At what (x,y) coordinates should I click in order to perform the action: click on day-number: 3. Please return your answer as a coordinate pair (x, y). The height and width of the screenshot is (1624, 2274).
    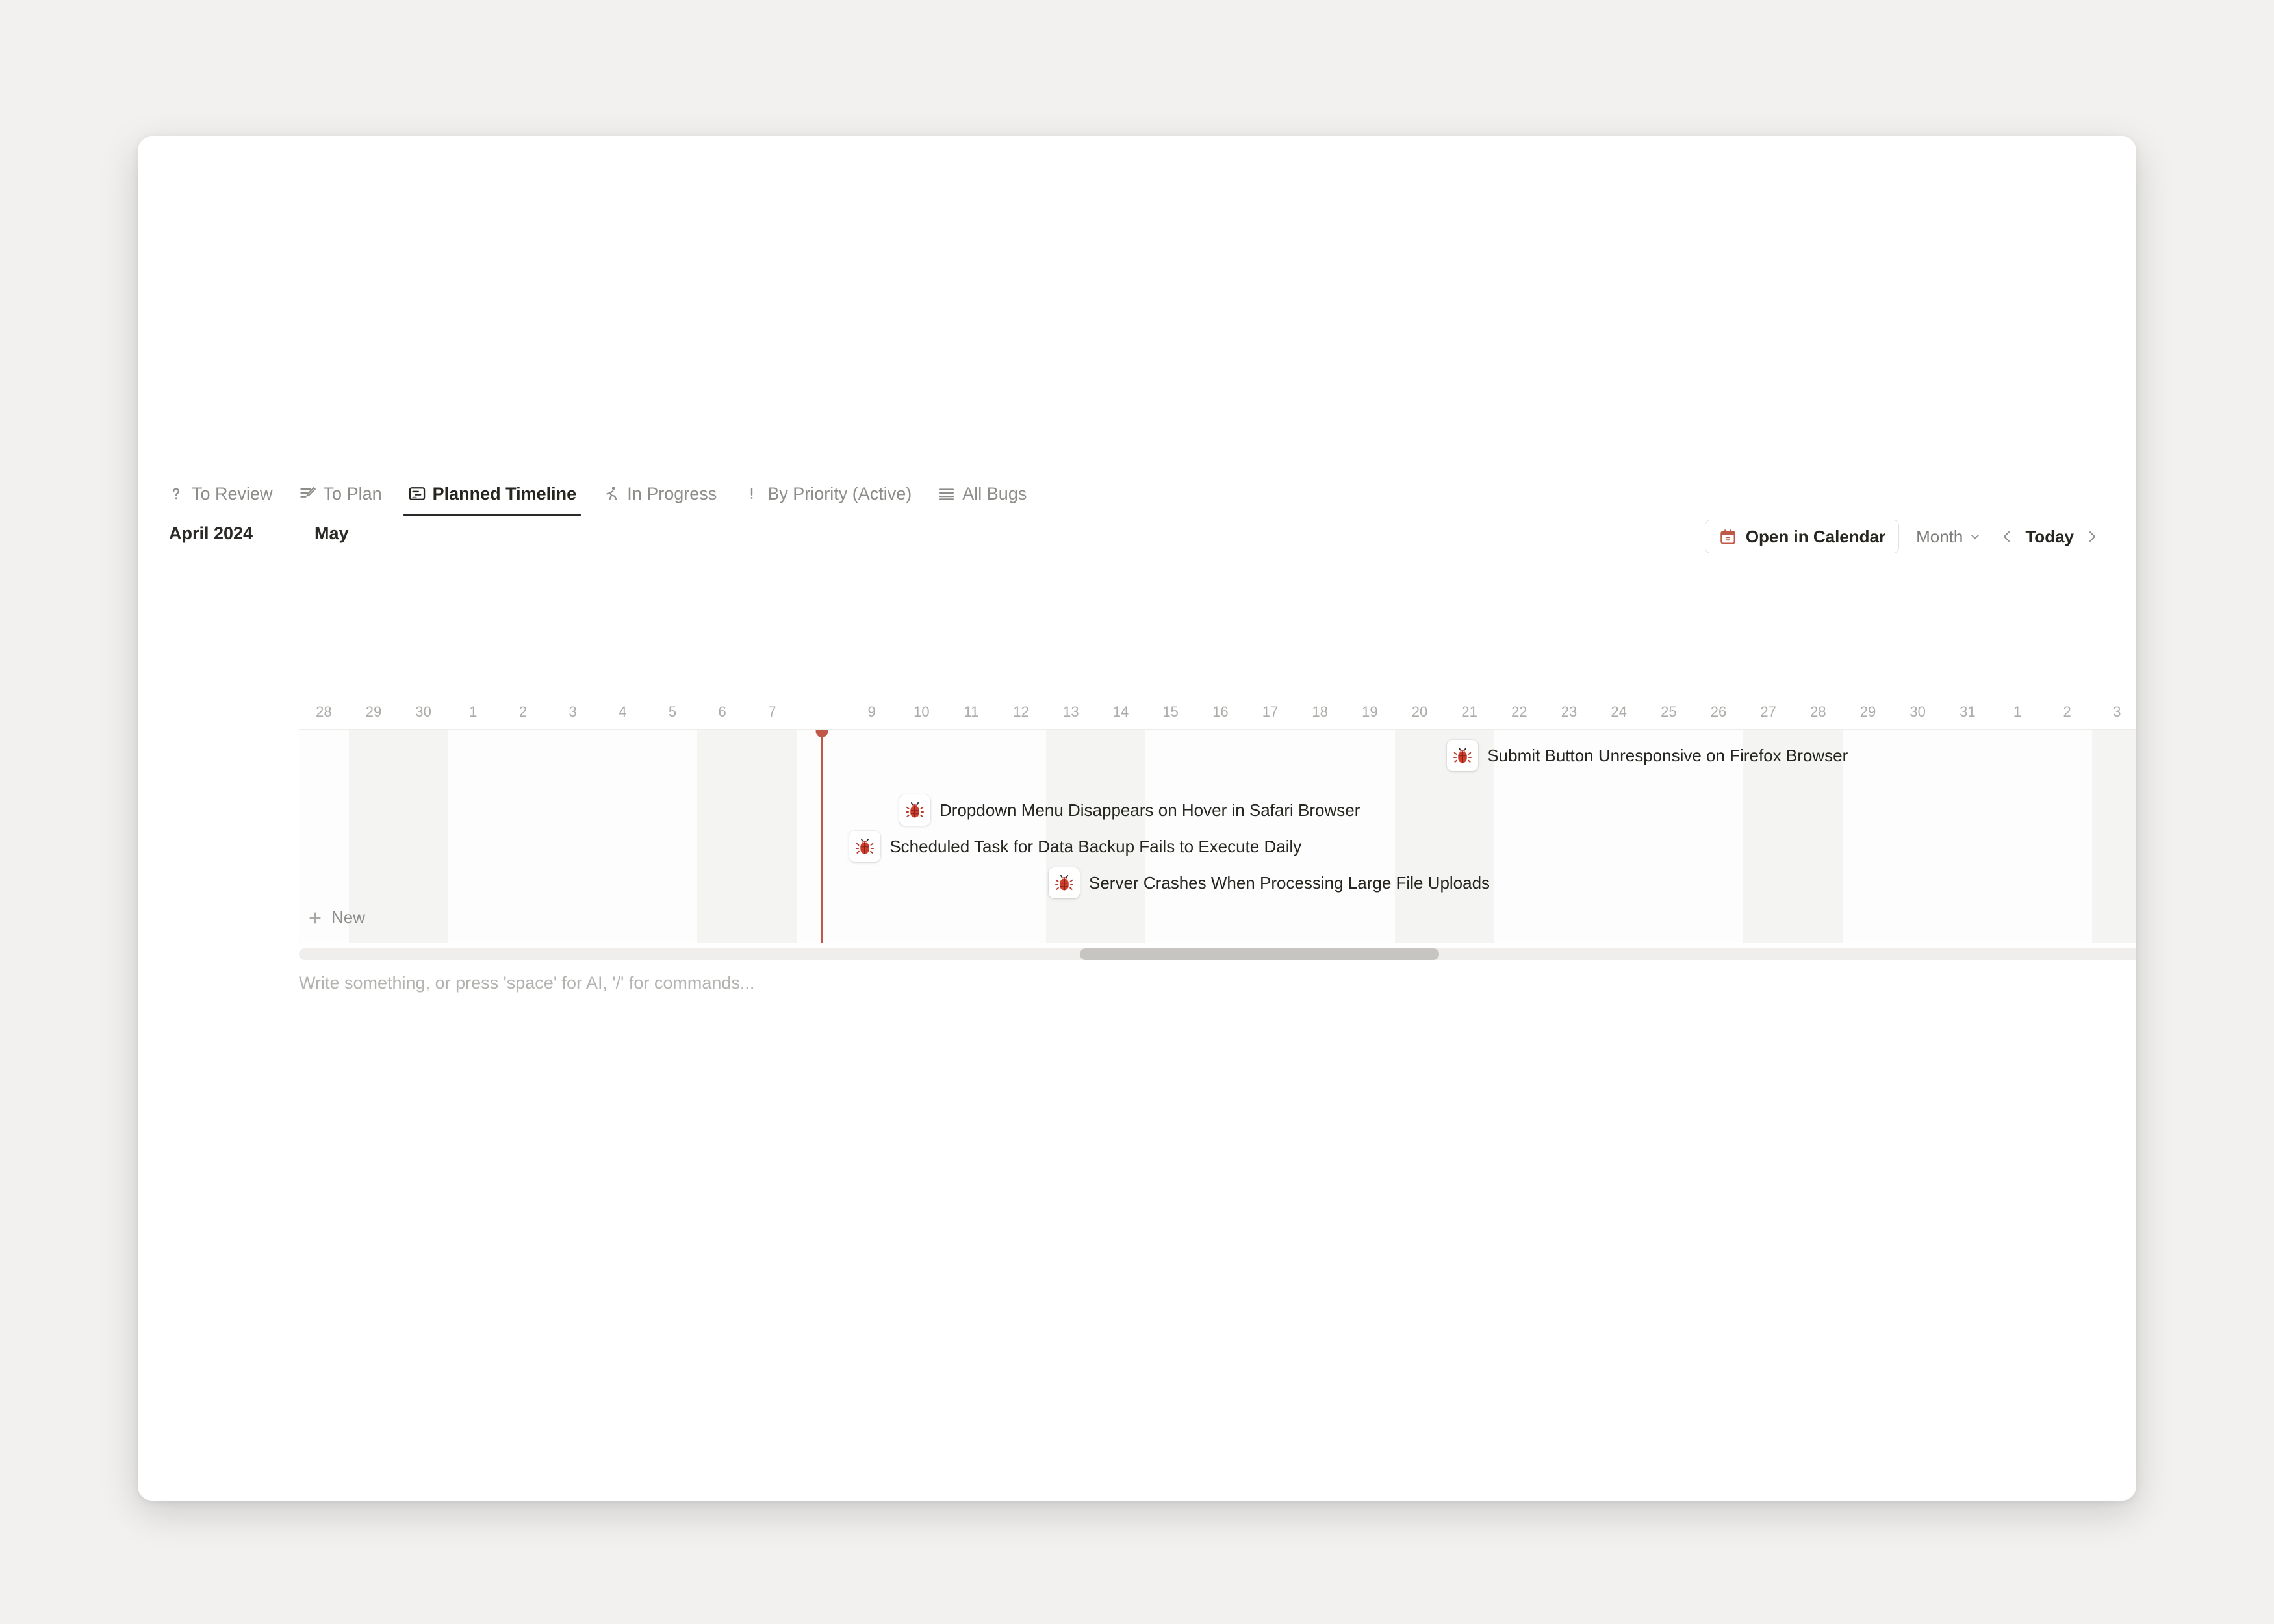
    Looking at the image, I should click on (572, 712).